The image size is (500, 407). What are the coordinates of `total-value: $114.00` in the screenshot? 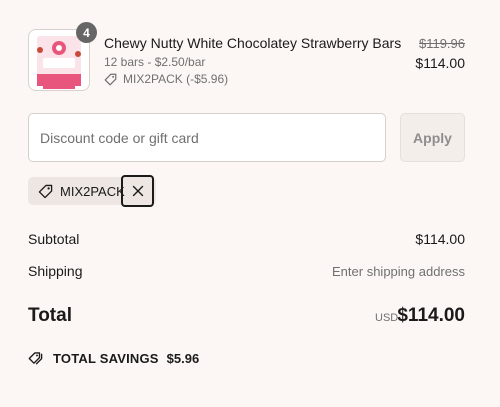 It's located at (431, 315).